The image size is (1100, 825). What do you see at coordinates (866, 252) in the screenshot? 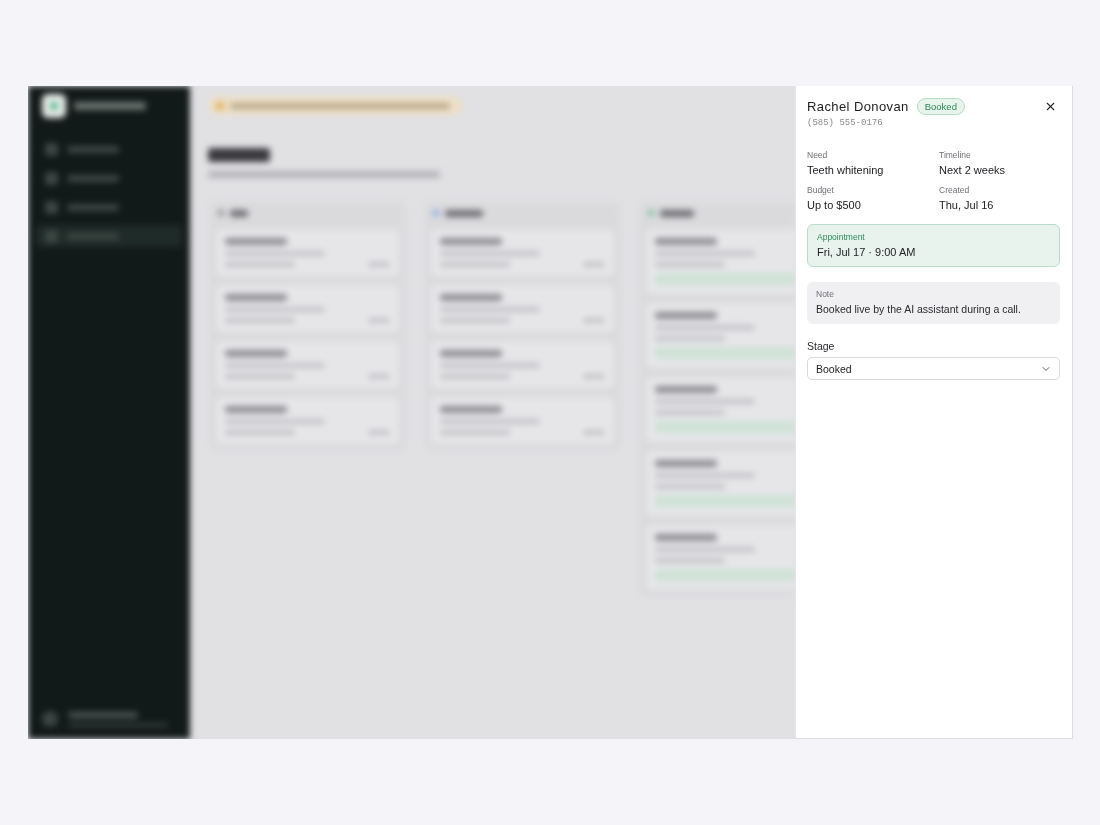
I see `appointment-value: Fri, Jul 17 · 9:00 AM` at bounding box center [866, 252].